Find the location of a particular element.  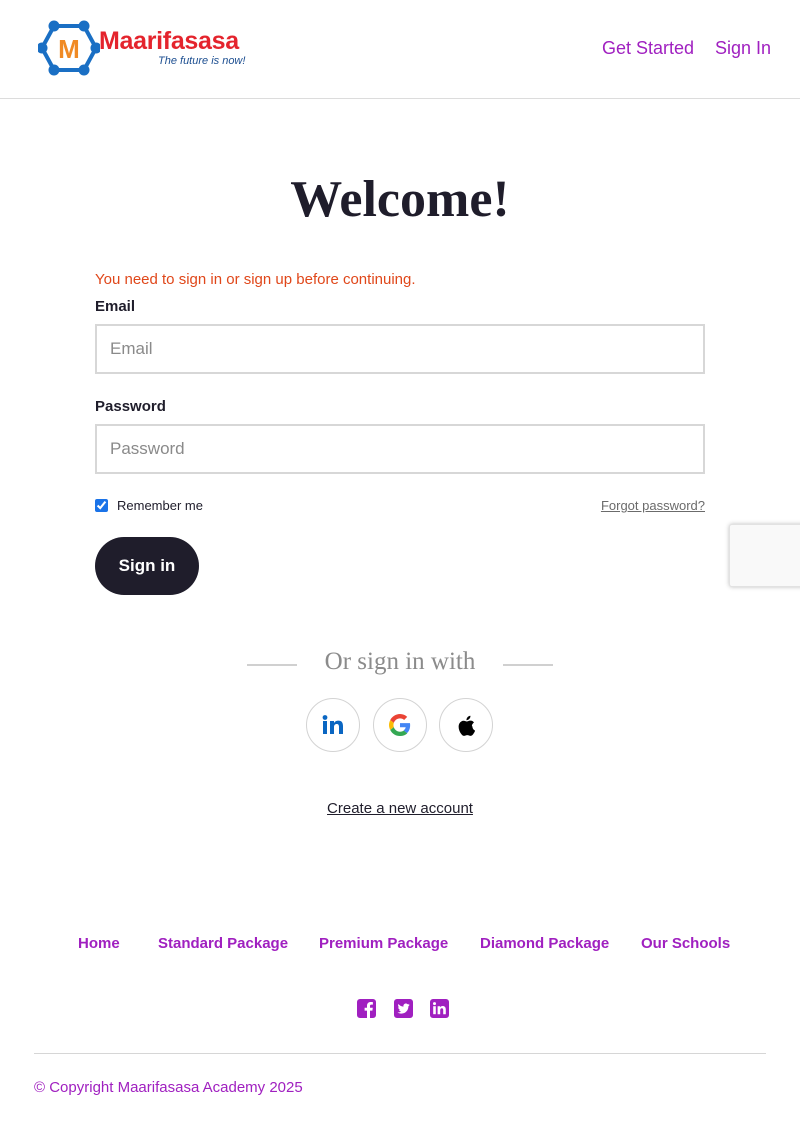

remember-me-row: Remember me is located at coordinates (149, 505).